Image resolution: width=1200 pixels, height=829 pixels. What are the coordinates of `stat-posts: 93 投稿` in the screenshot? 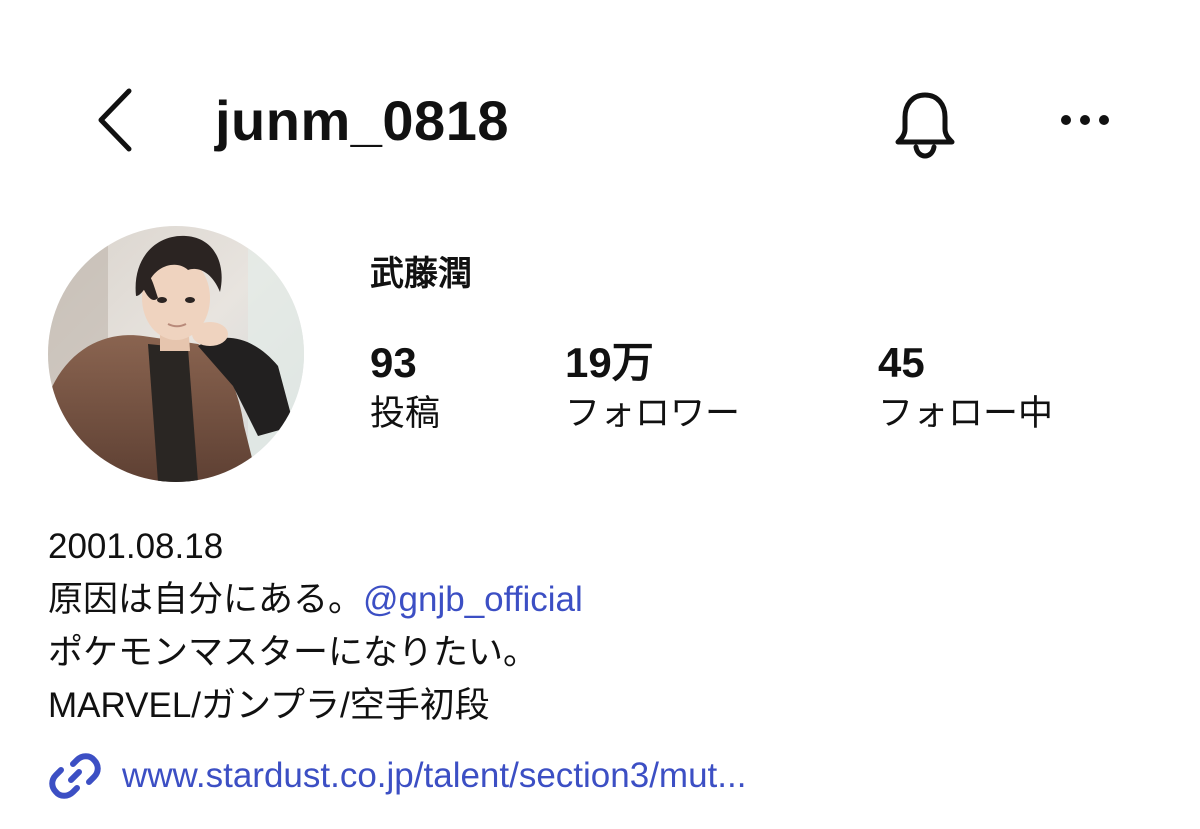 It's located at (405, 388).